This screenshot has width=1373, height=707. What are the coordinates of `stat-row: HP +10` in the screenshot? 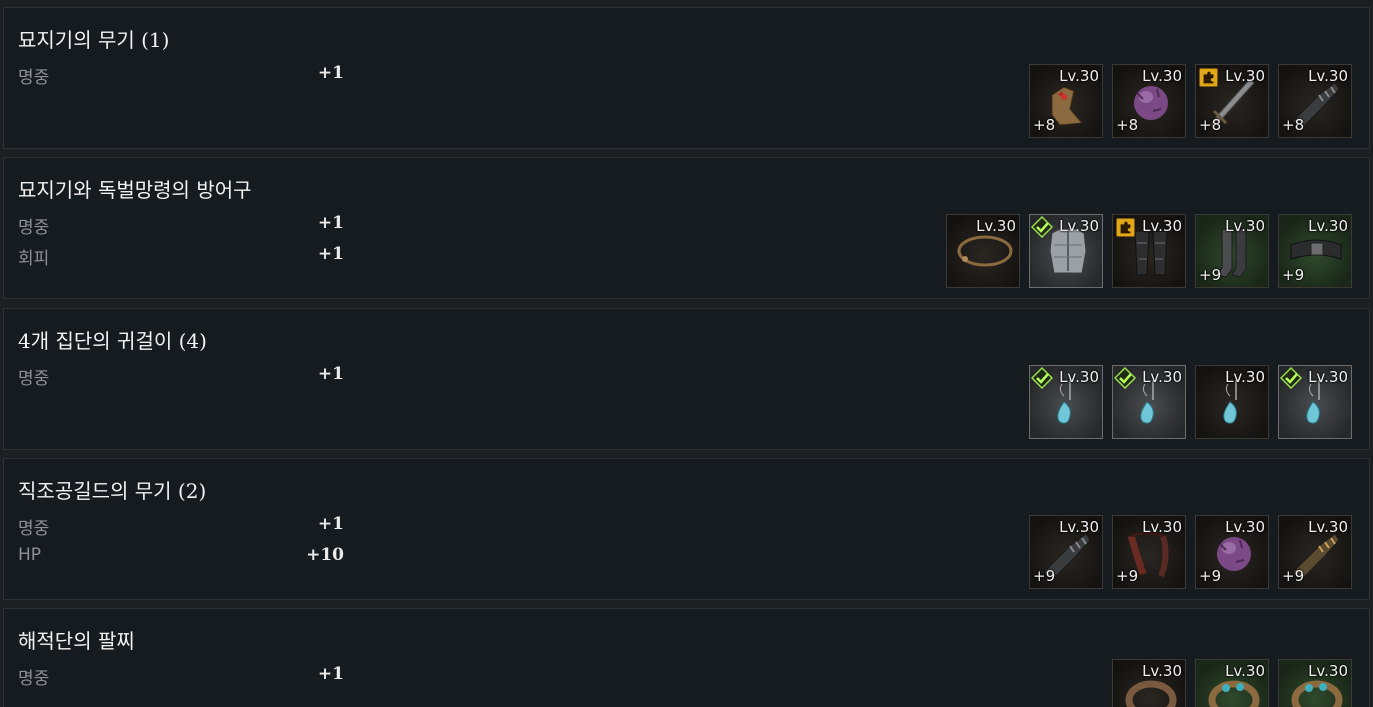 It's located at (181, 556).